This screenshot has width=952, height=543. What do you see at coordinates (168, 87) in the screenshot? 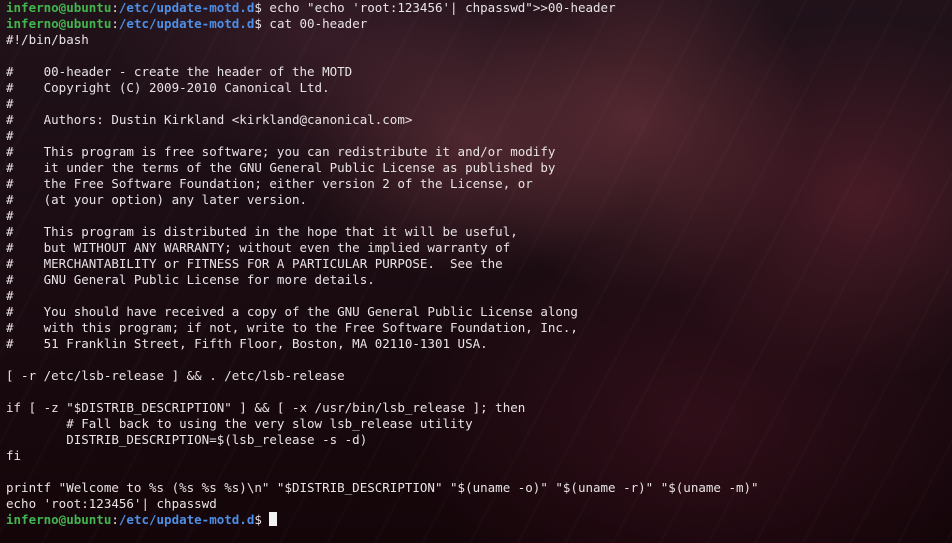
I see `output-line: # Copyright (C) 2009-2010 Canonical Ltd.` at bounding box center [168, 87].